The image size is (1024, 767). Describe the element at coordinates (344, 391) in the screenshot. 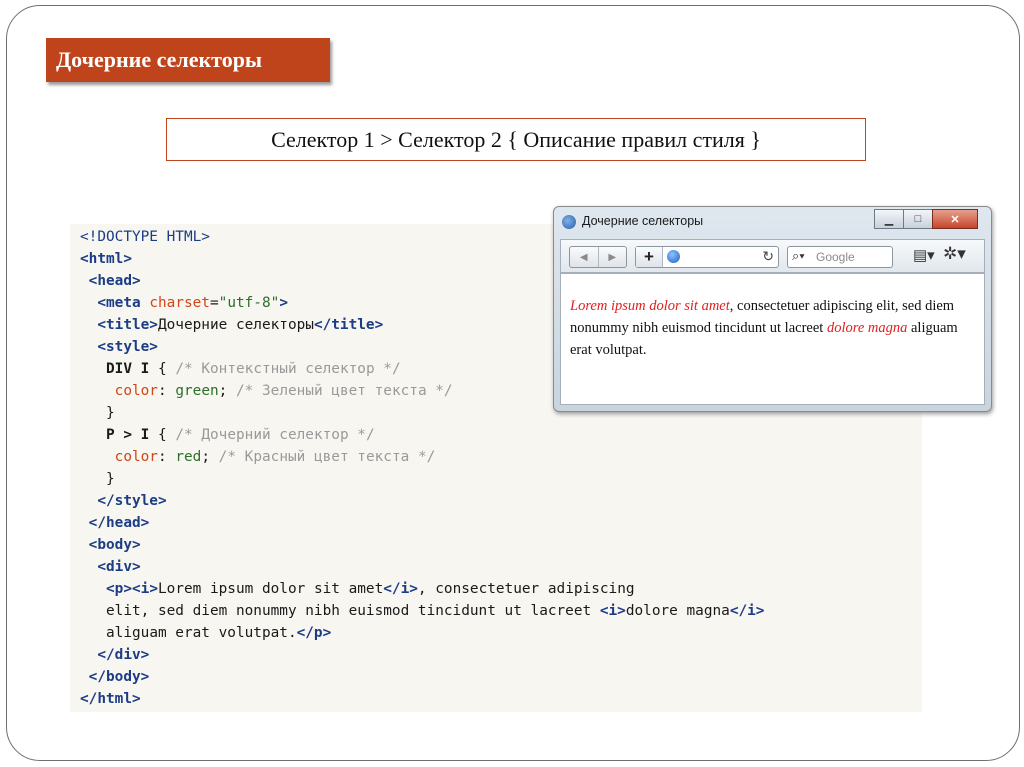

I see `code-rule1-prop-comment: /* Зеленый цвет текста */` at that location.